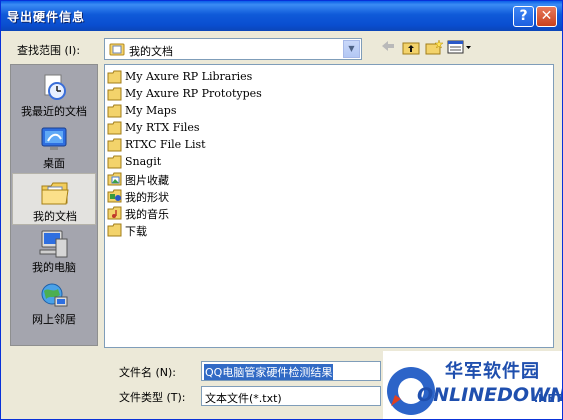 The width and height of the screenshot is (563, 420). What do you see at coordinates (46, 17) in the screenshot?
I see `window-title: 导出硬件信息` at bounding box center [46, 17].